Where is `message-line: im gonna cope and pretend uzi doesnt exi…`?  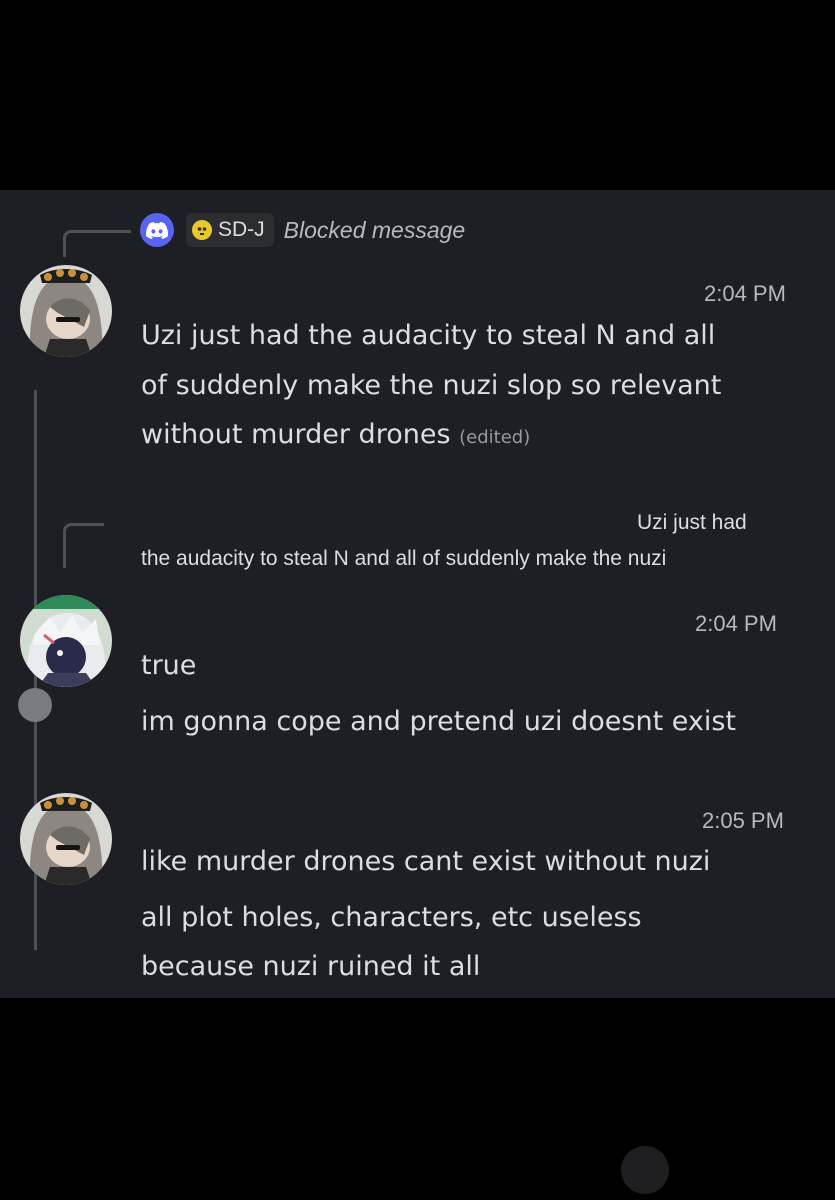 message-line: im gonna cope and pretend uzi doesnt exi… is located at coordinates (439, 721).